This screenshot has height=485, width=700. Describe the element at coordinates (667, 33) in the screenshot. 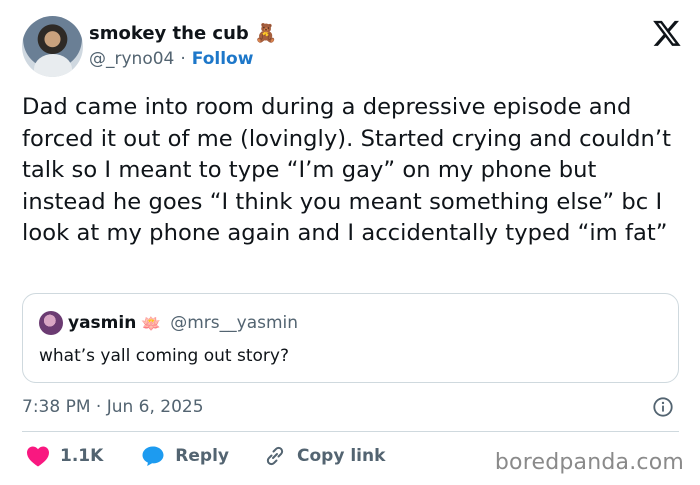

I see `x-logo-icon` at that location.